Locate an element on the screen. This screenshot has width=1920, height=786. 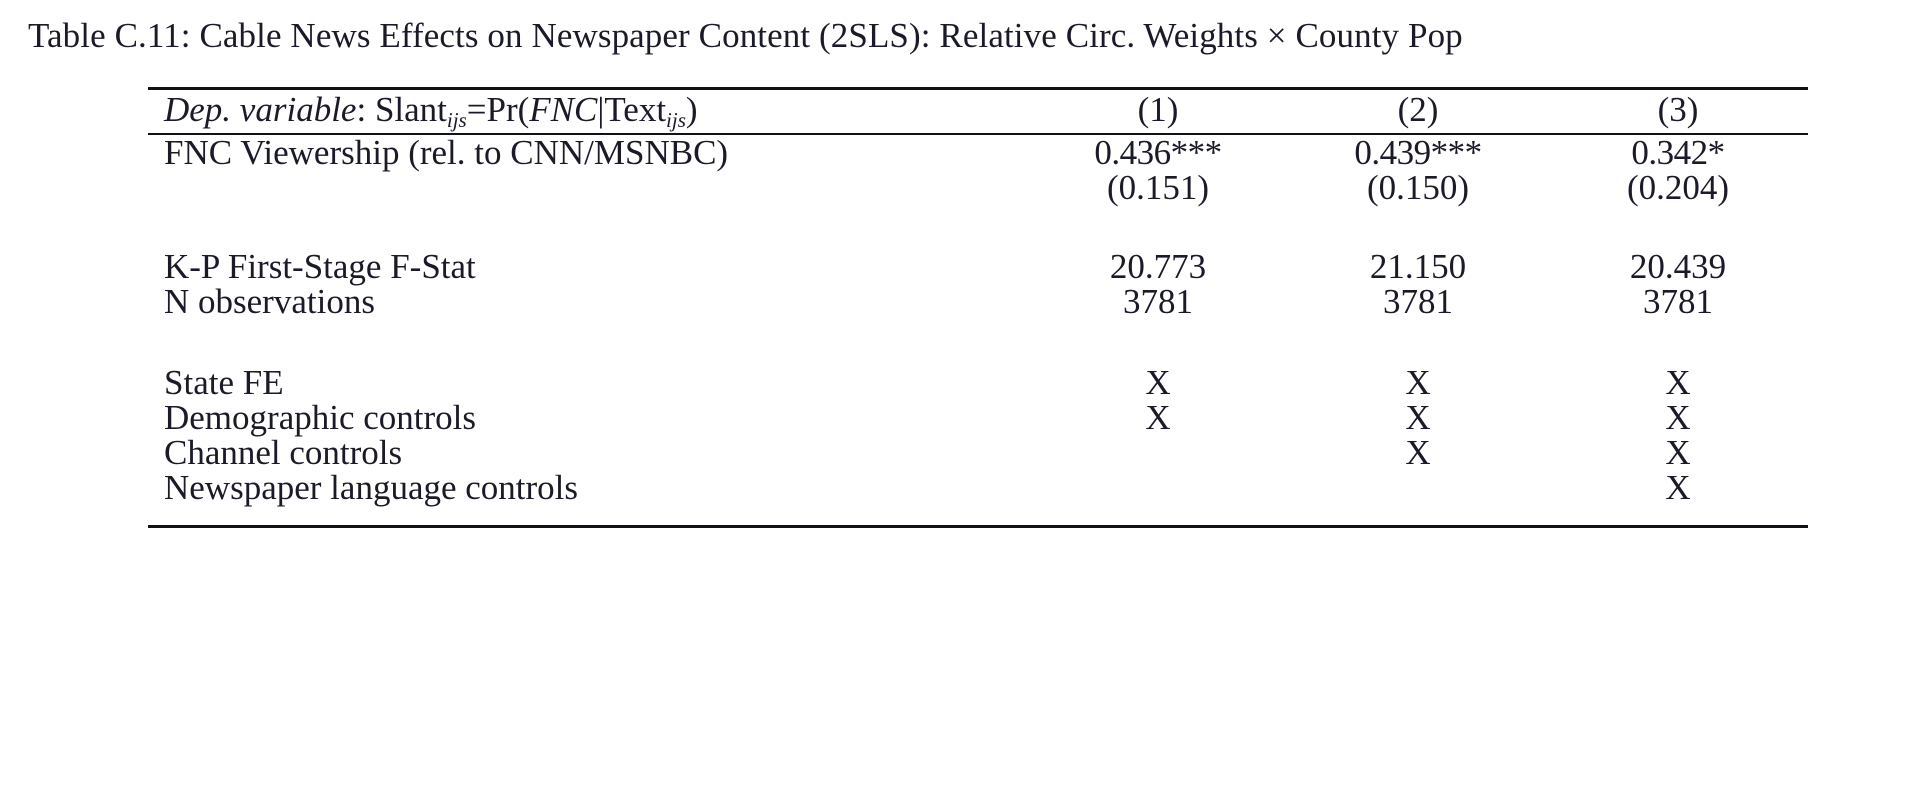
dep-var-text: Text is located at coordinates (635, 109).